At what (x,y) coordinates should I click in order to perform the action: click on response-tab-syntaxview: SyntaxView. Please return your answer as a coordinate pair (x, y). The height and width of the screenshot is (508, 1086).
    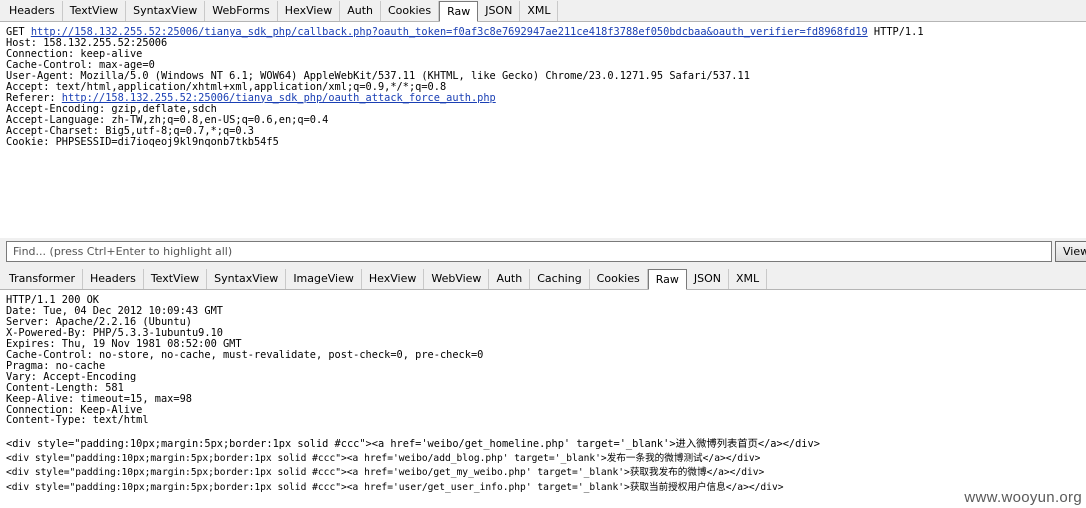
    Looking at the image, I should click on (247, 279).